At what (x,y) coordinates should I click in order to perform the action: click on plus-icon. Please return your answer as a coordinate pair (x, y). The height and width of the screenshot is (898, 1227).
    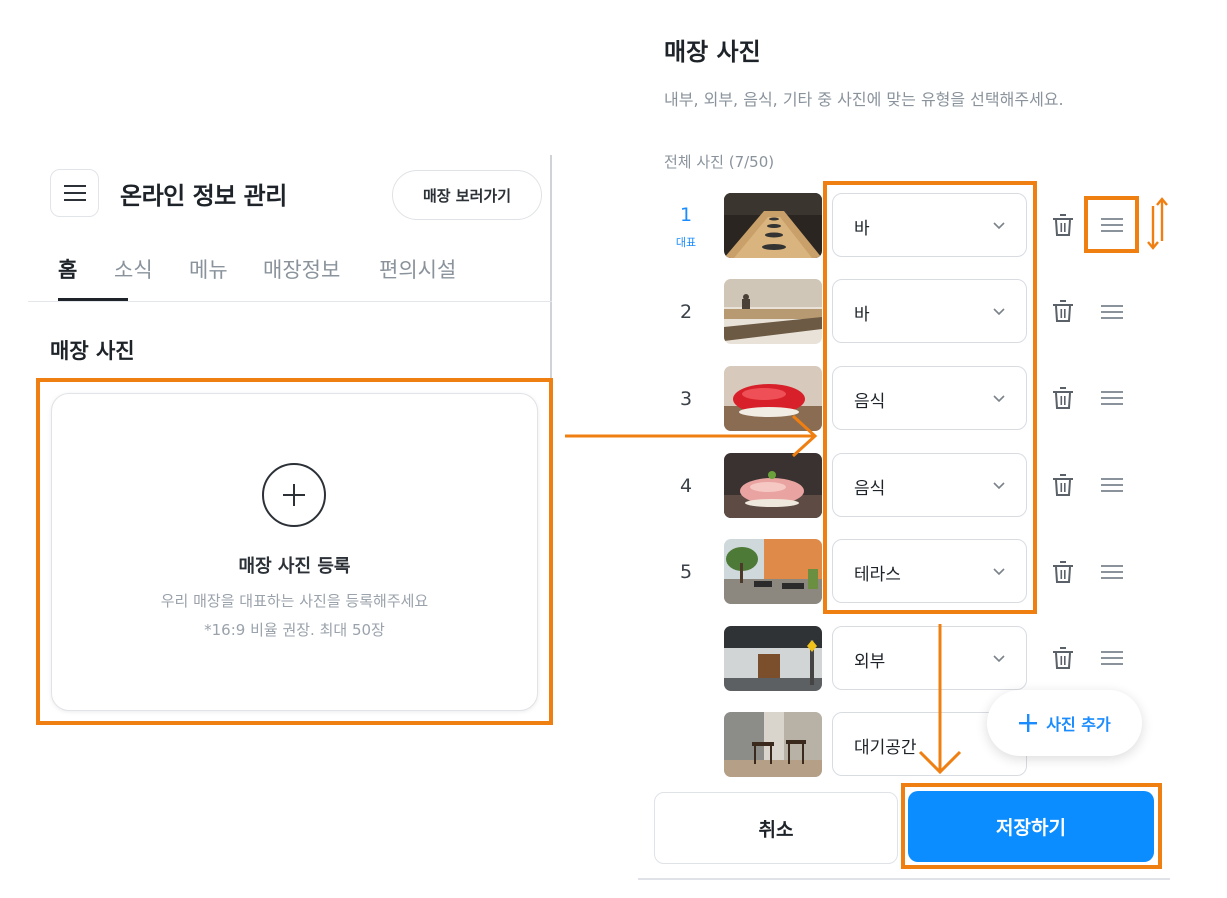
    Looking at the image, I should click on (1028, 723).